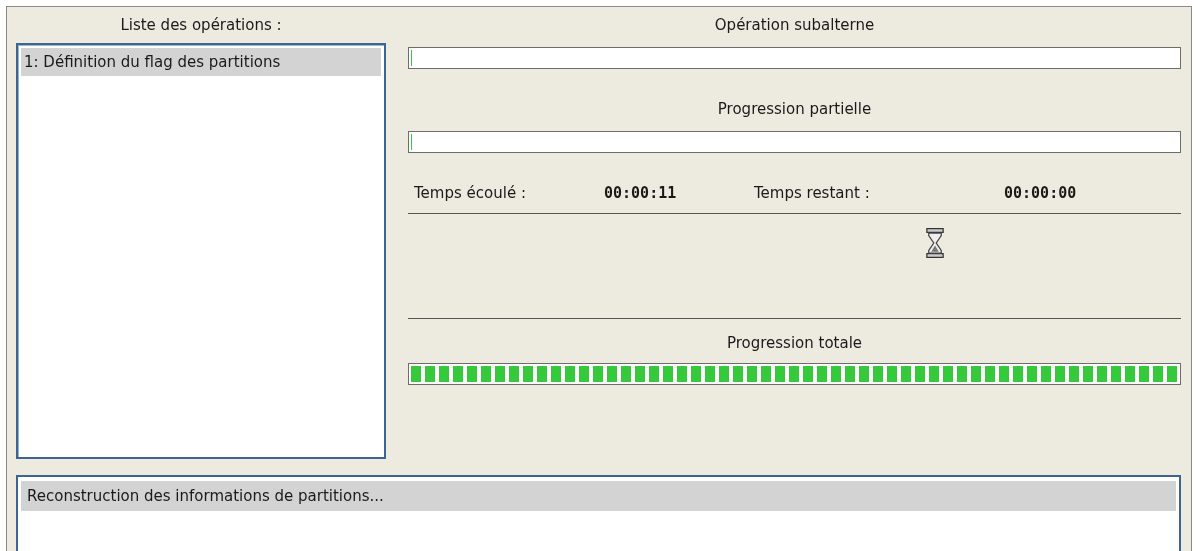 This screenshot has height=551, width=1198. What do you see at coordinates (641, 193) in the screenshot?
I see `elapsed-time: 00:00:11` at bounding box center [641, 193].